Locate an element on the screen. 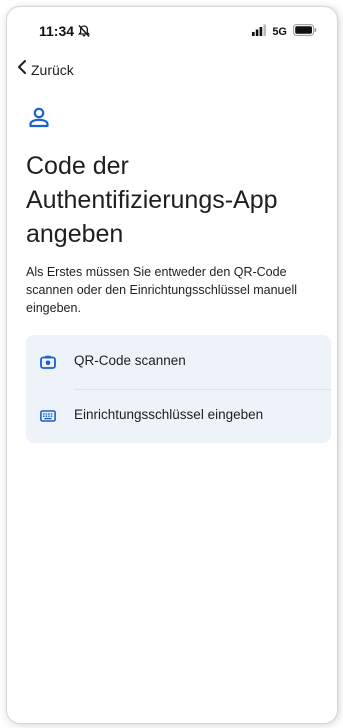  status-indicators: 5G is located at coordinates (284, 32).